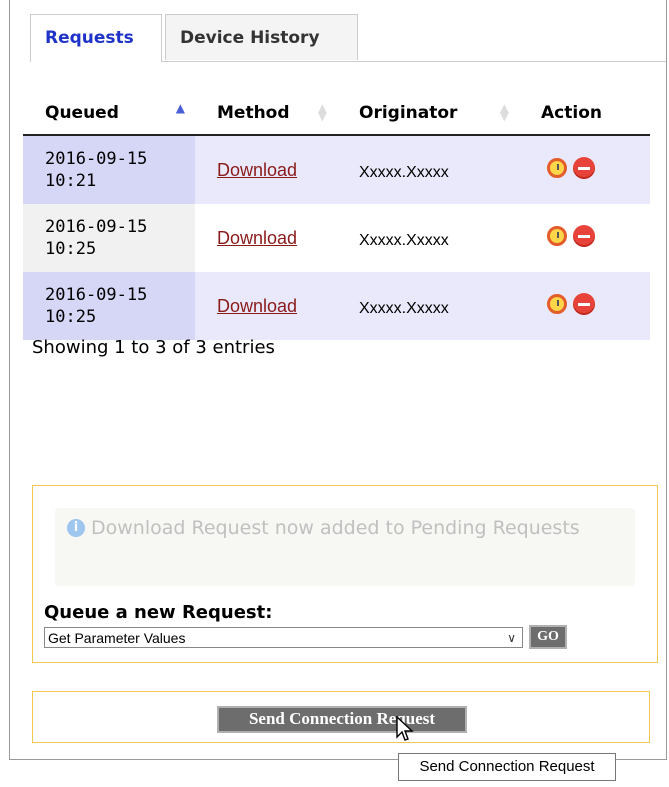 This screenshot has height=787, width=669. I want to click on go-button: GO, so click(548, 637).